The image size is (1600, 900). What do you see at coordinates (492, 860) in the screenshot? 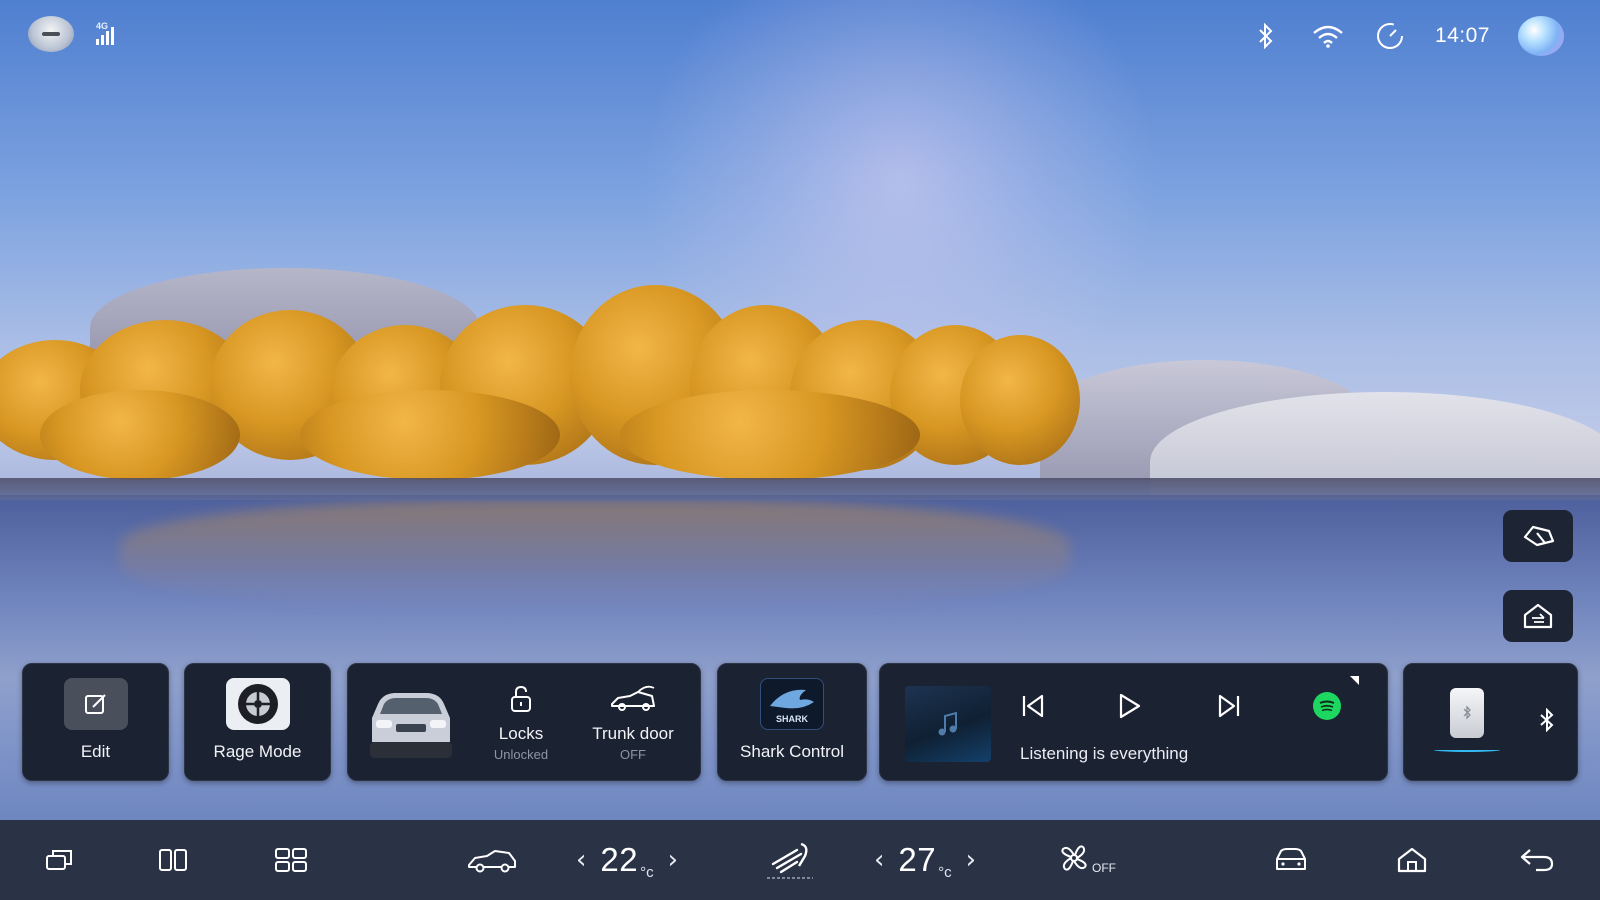
I see `car-icon` at bounding box center [492, 860].